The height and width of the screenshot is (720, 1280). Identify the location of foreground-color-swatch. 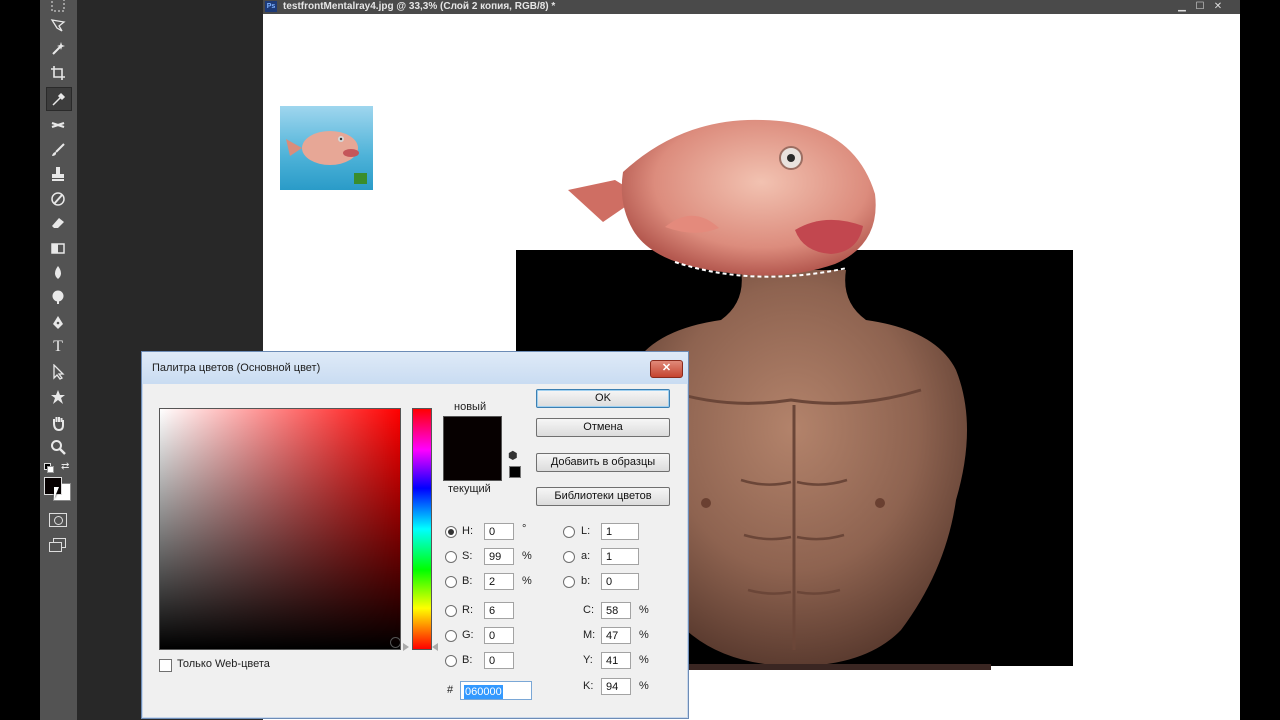
(53, 486).